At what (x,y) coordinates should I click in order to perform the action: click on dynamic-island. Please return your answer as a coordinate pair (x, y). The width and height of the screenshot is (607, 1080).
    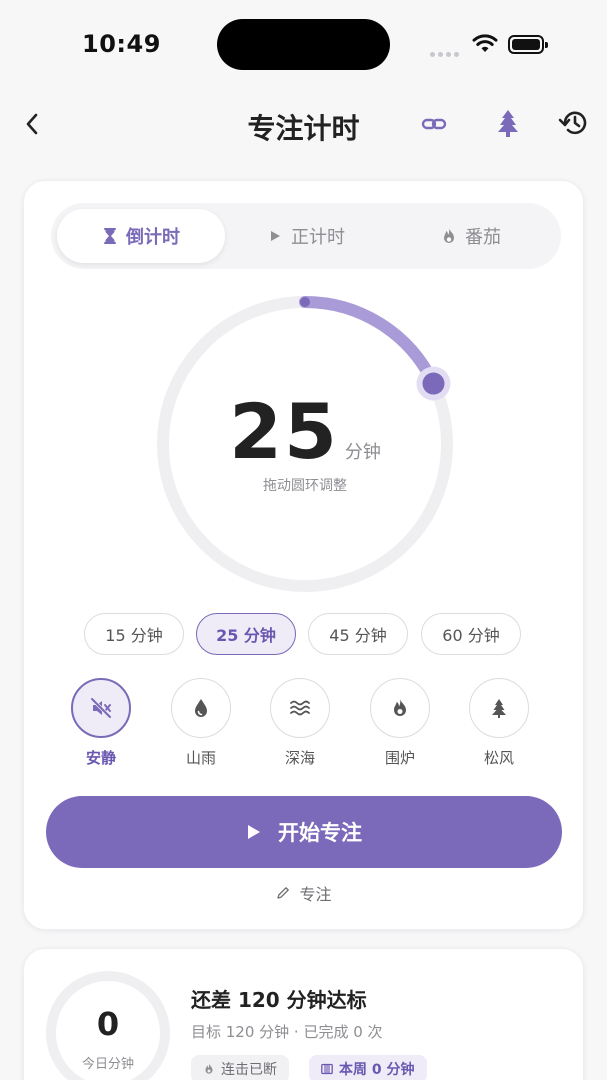
    Looking at the image, I should click on (303, 44).